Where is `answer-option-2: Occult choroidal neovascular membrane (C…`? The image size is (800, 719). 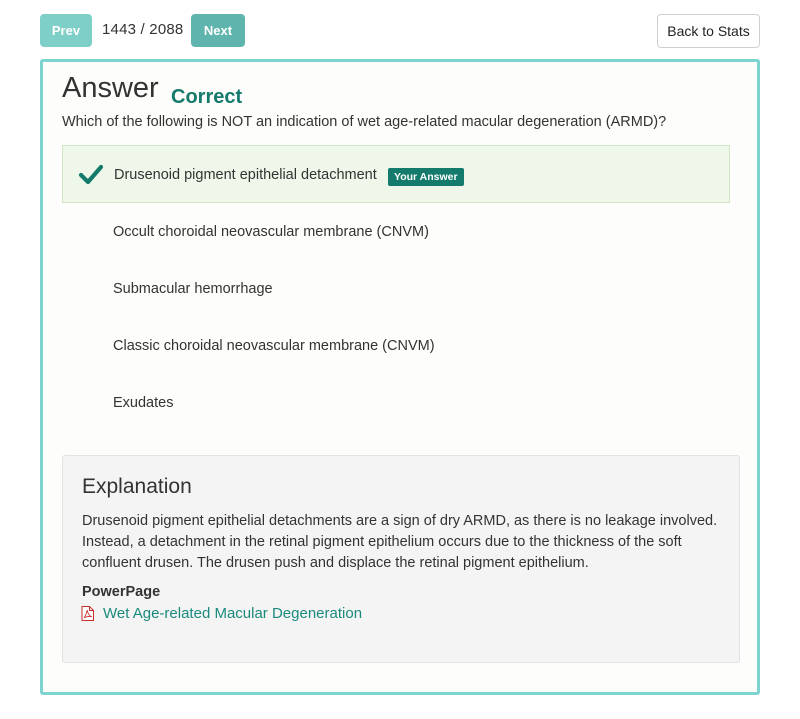
answer-option-2: Occult choroidal neovascular membrane (C… is located at coordinates (396, 232).